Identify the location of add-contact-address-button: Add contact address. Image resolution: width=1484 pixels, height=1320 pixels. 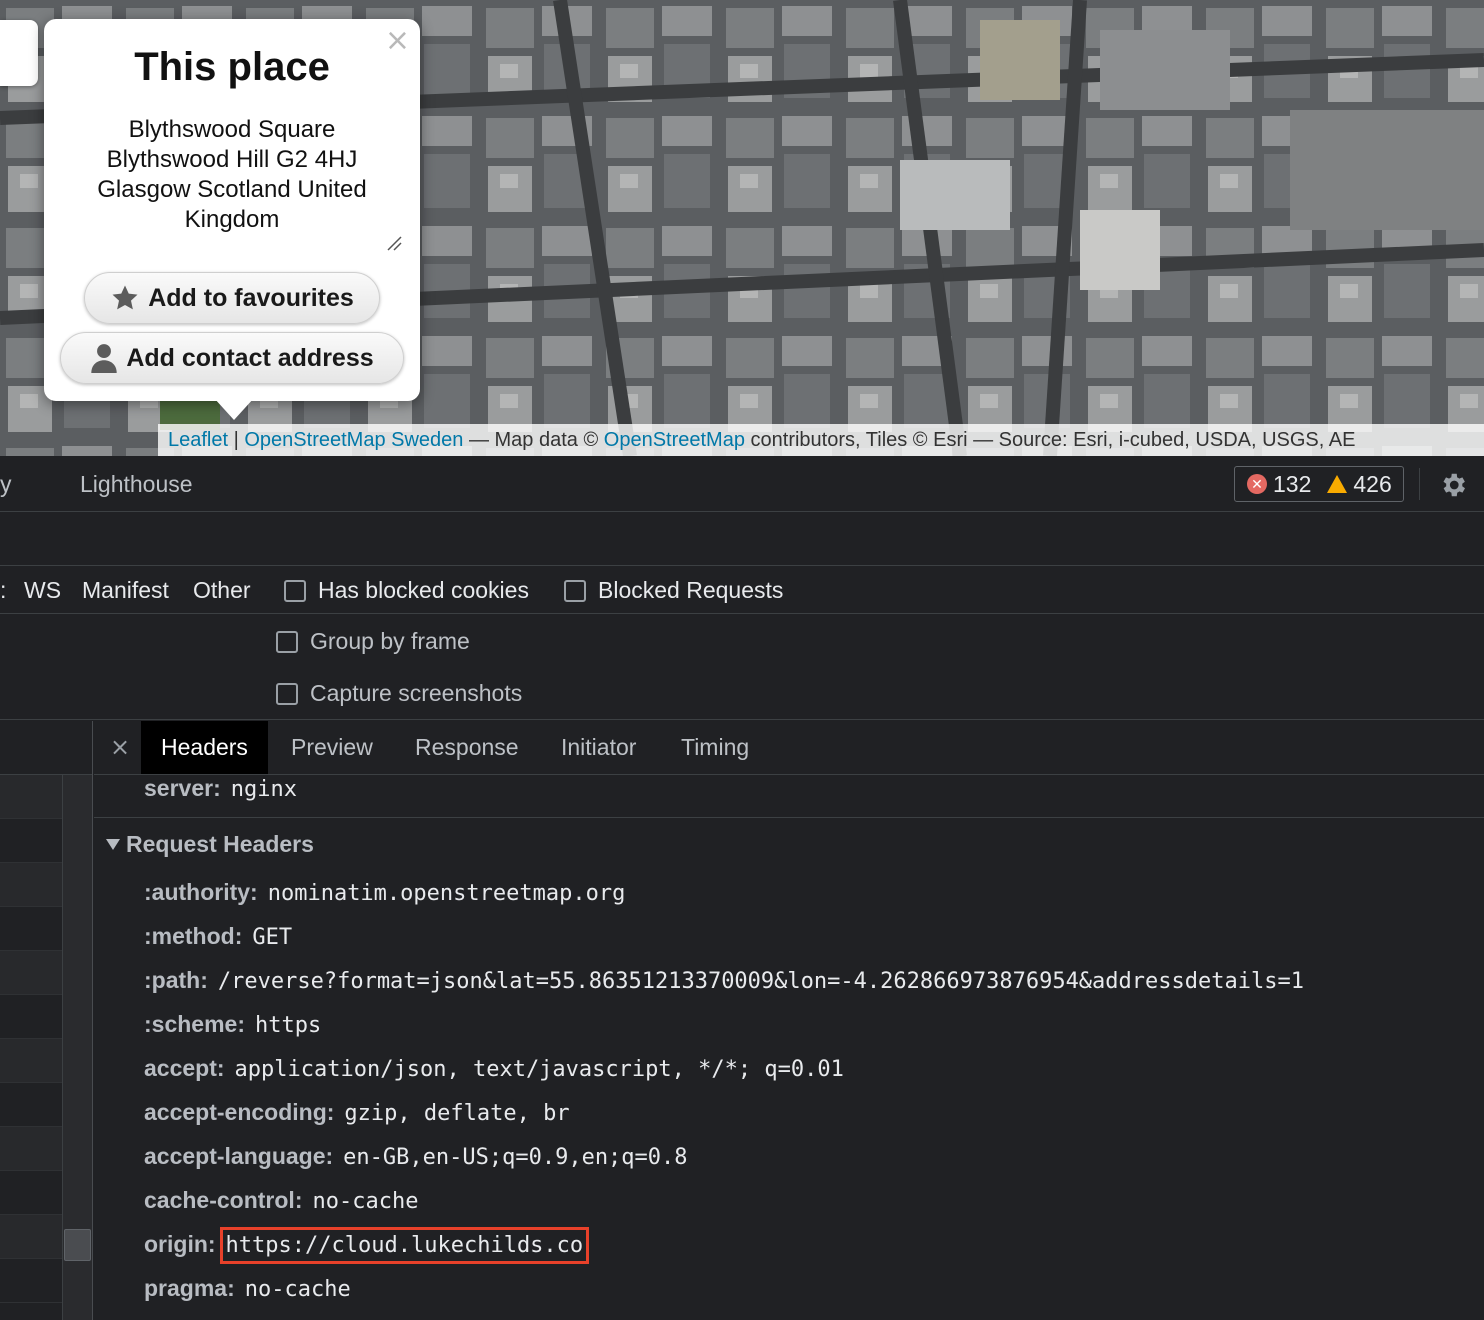
(232, 358).